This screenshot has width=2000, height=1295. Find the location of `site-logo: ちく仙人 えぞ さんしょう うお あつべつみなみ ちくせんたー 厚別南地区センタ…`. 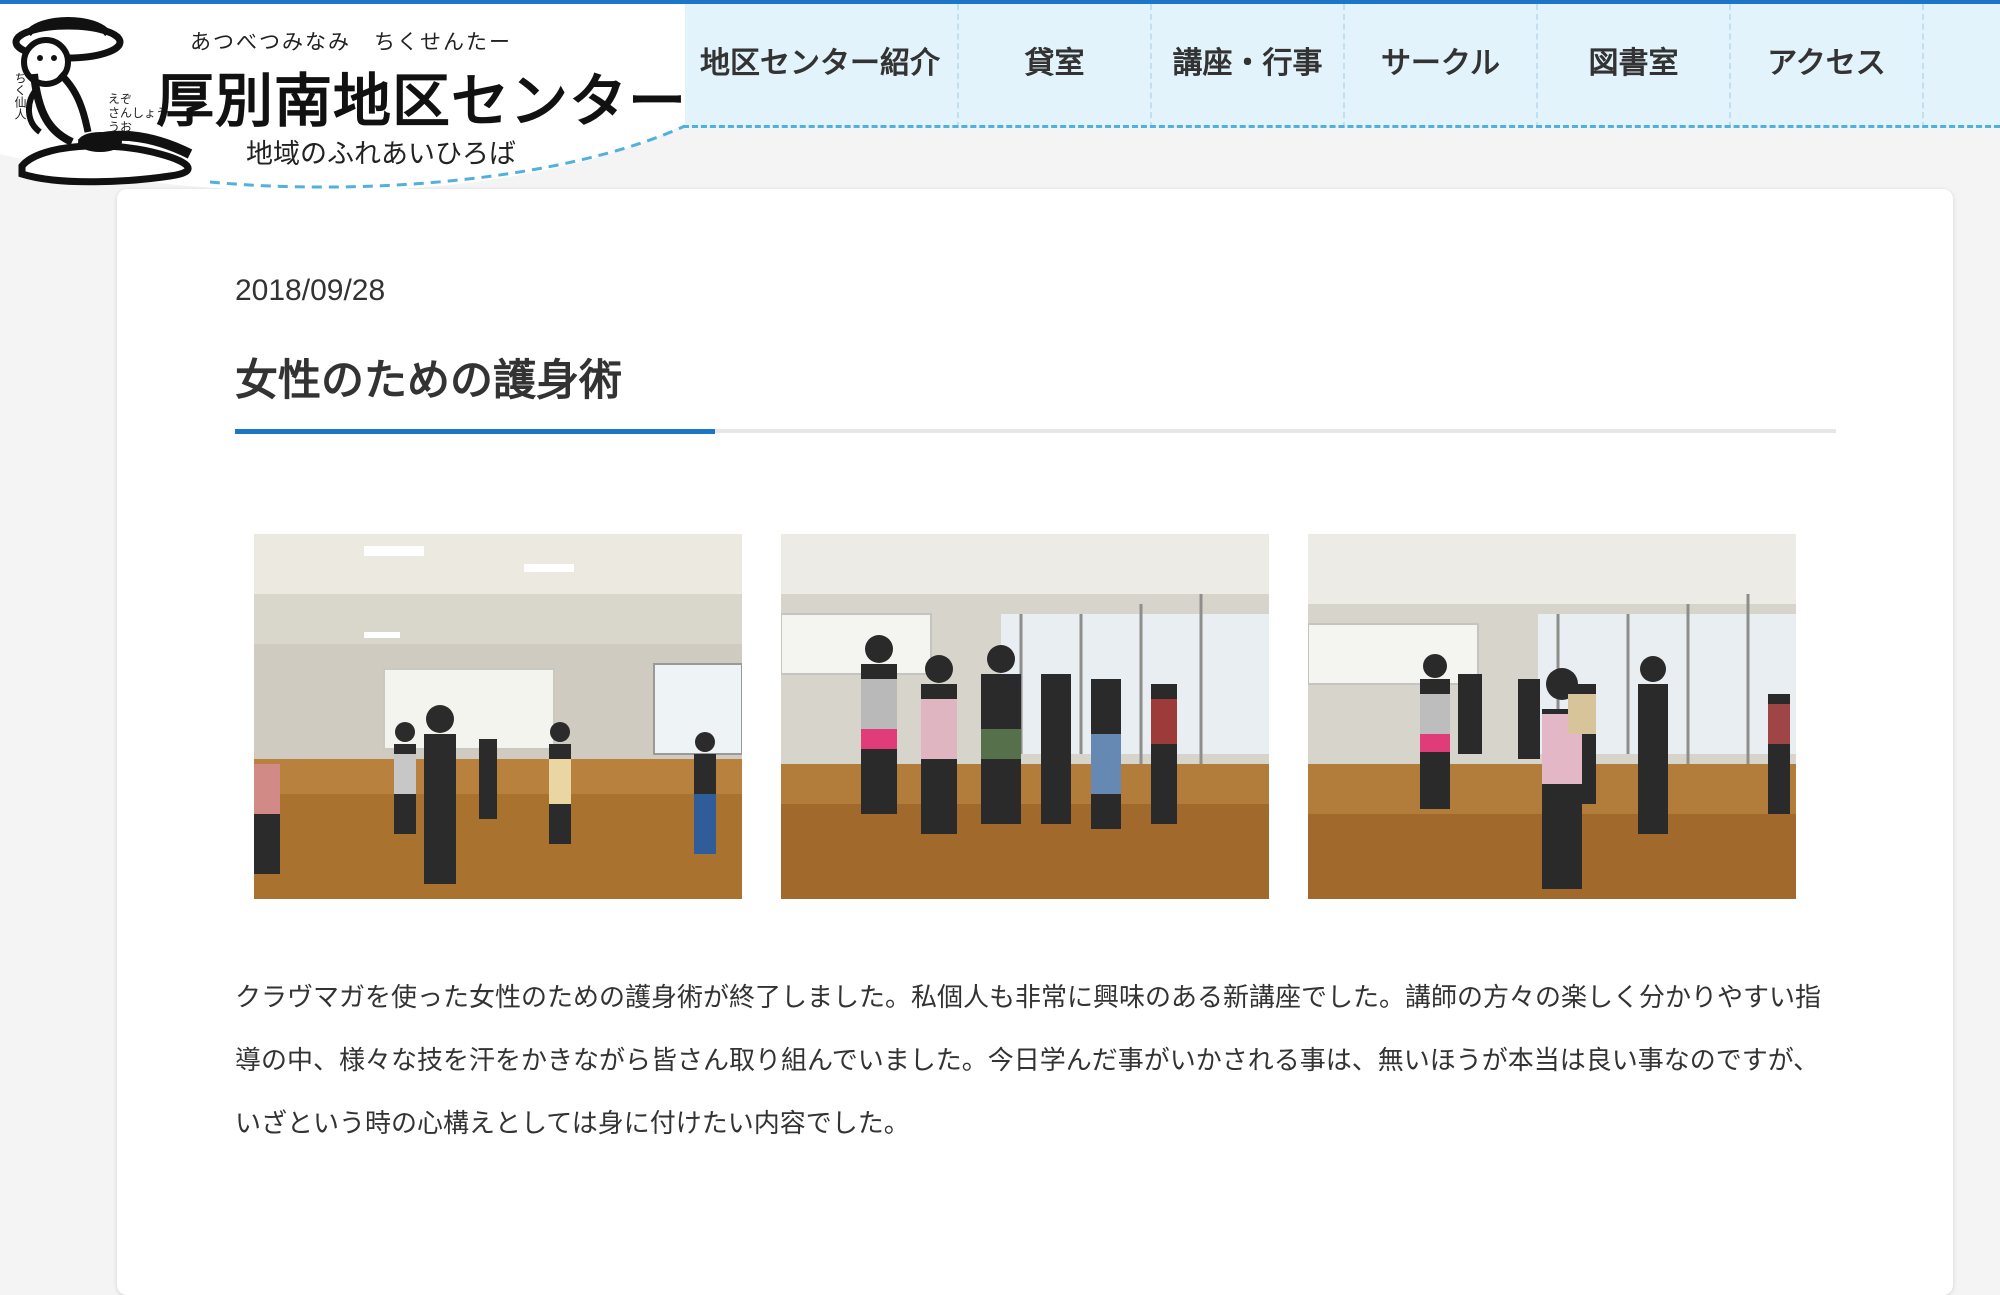

site-logo: ちく仙人 えぞ さんしょう うお あつべつみなみ ちくせんたー 厚別南地区センタ… is located at coordinates (345, 99).